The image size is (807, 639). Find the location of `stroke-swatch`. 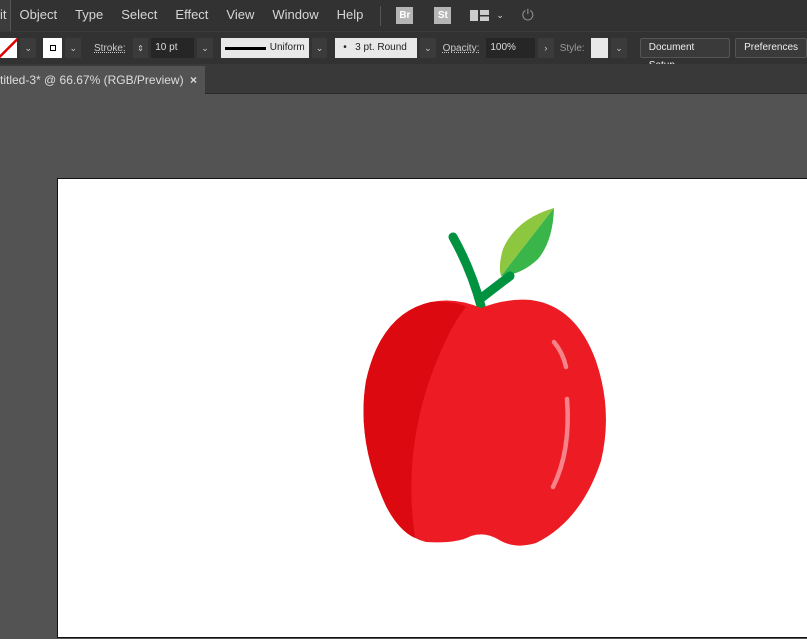

stroke-swatch is located at coordinates (53, 48).